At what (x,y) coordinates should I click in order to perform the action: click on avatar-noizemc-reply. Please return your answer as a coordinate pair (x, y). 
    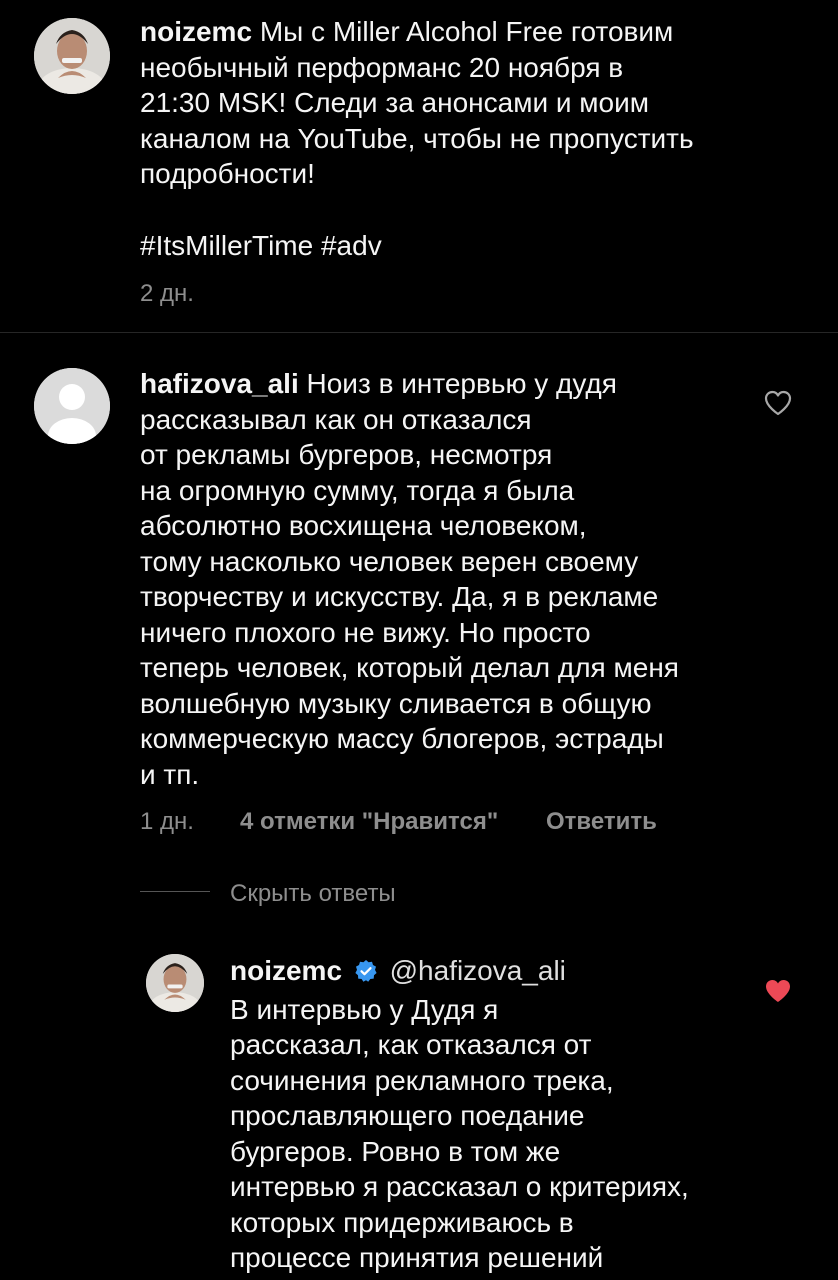
    Looking at the image, I should click on (175, 983).